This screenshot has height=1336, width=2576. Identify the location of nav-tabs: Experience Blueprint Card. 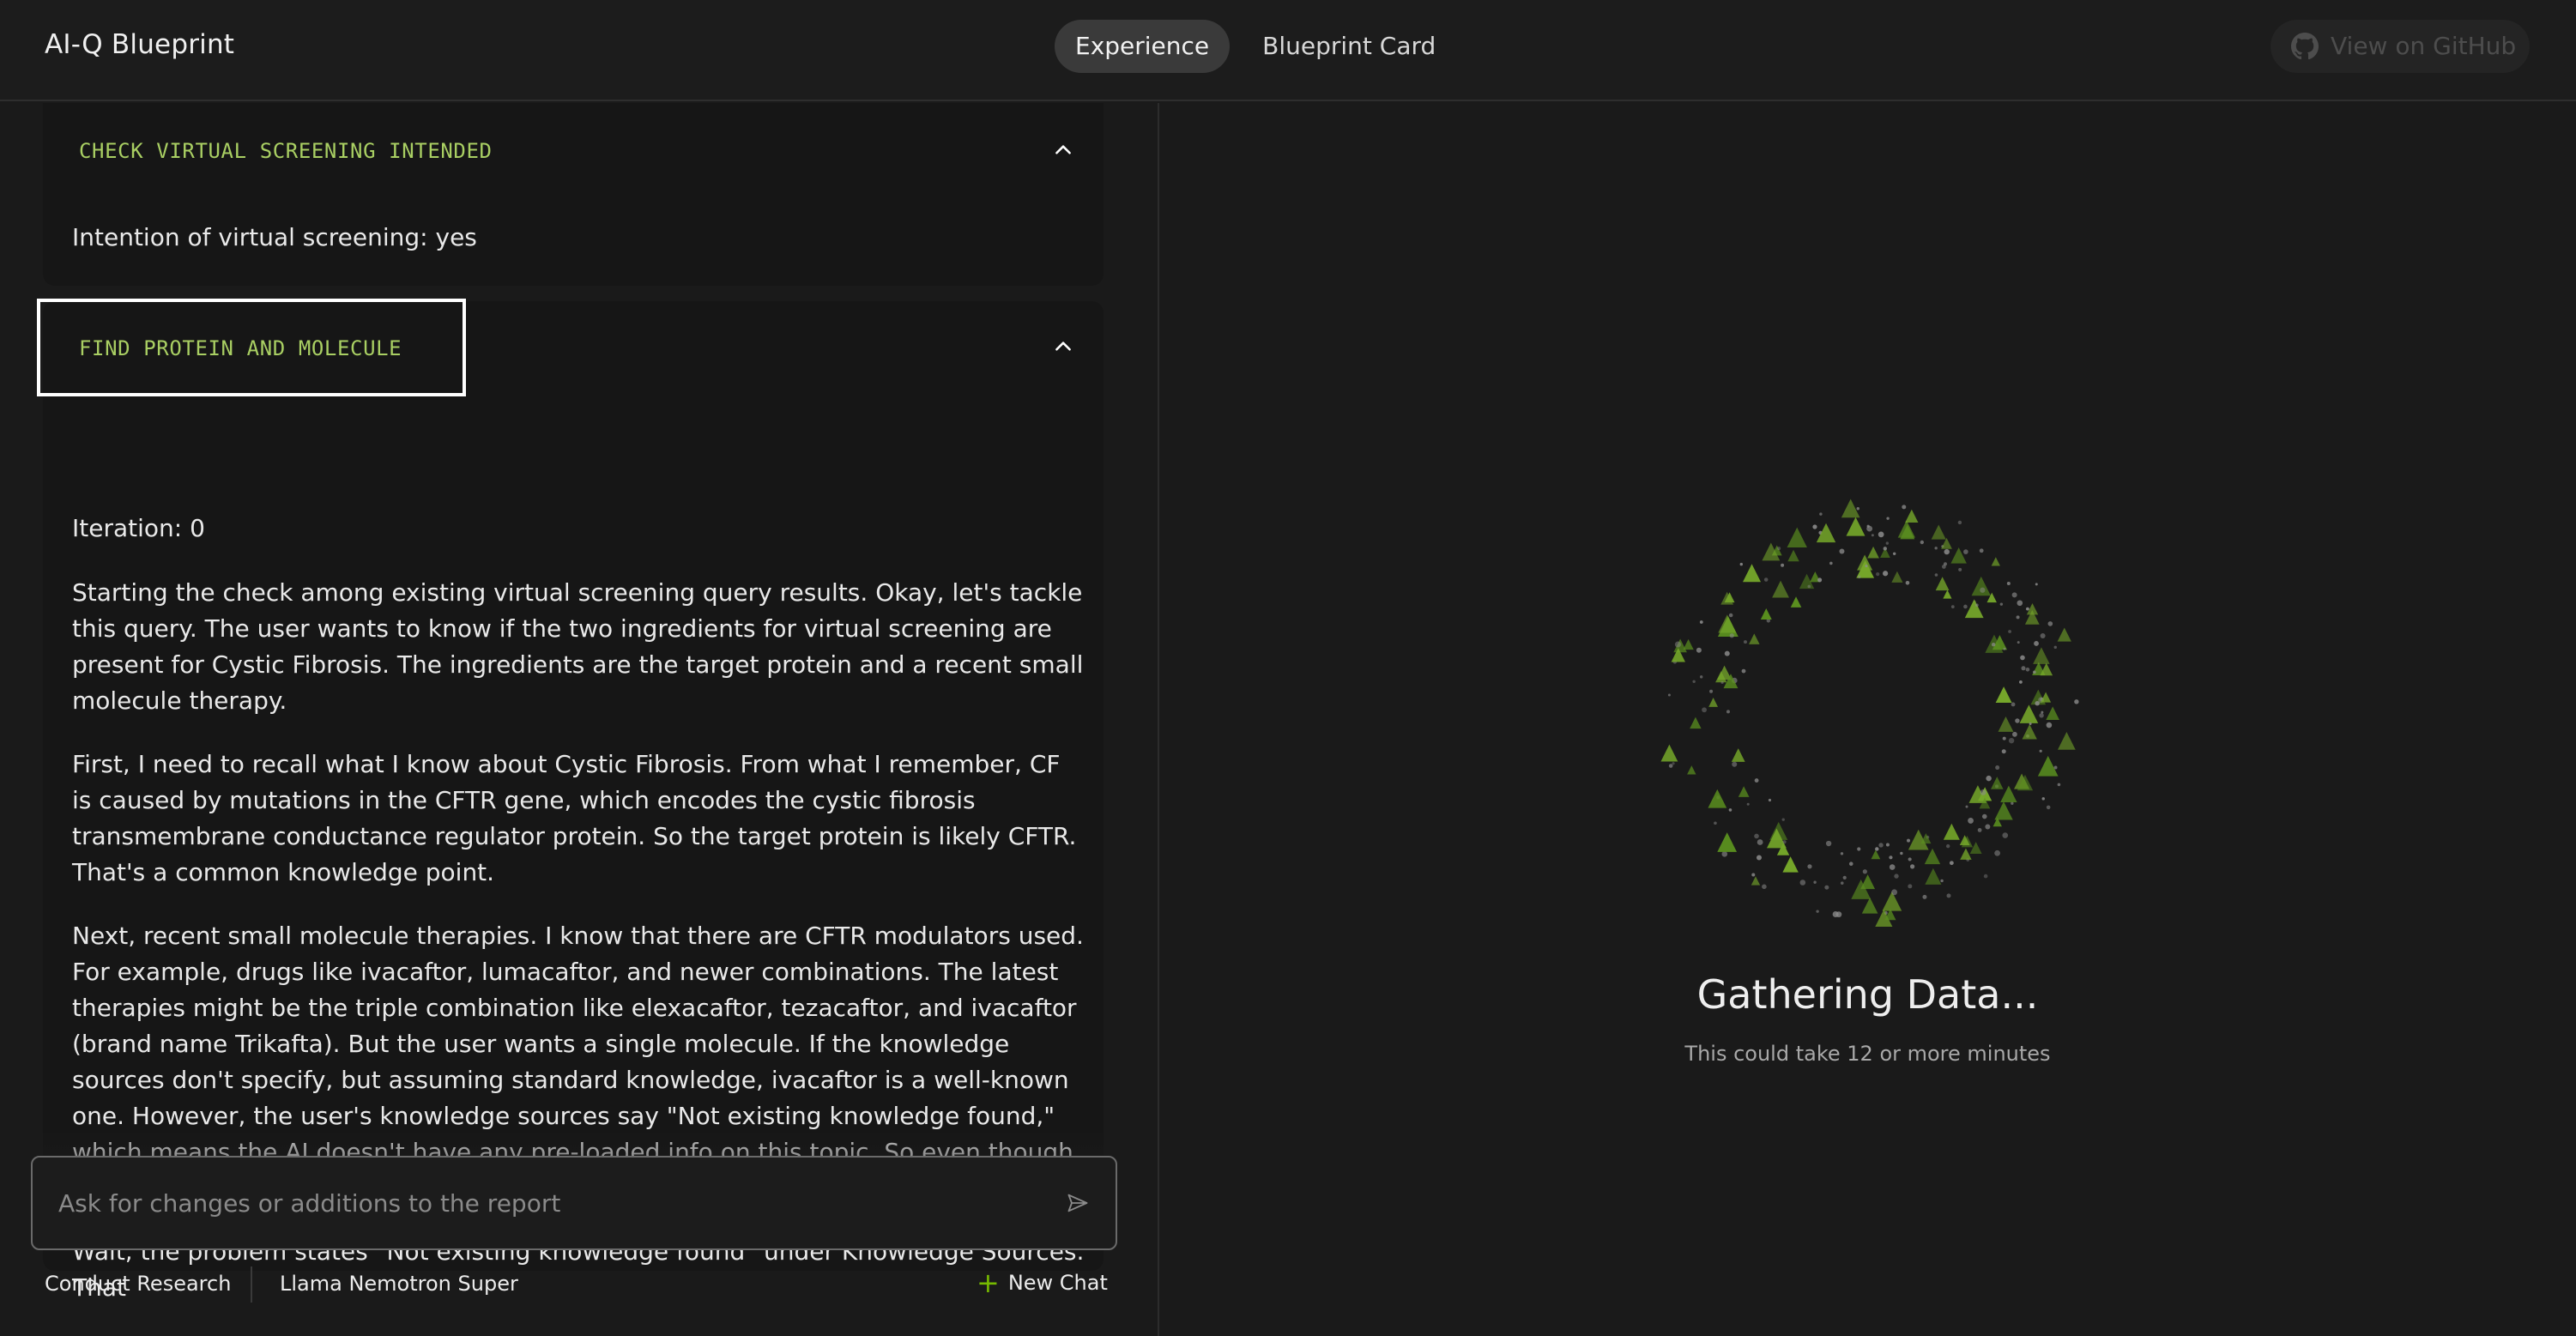
(1255, 46).